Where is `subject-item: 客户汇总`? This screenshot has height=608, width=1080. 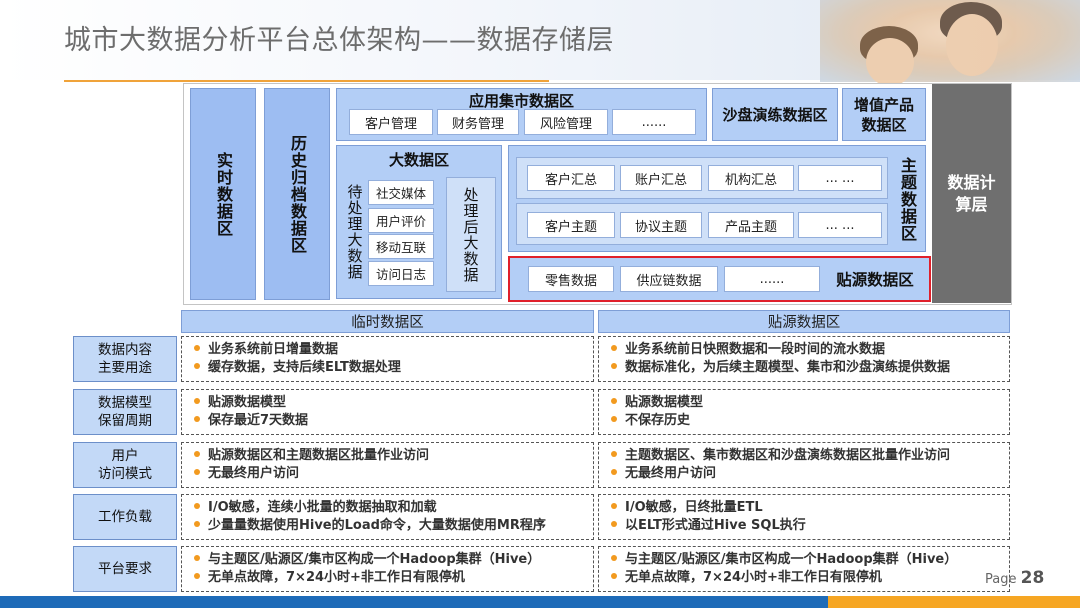 subject-item: 客户汇总 is located at coordinates (571, 178).